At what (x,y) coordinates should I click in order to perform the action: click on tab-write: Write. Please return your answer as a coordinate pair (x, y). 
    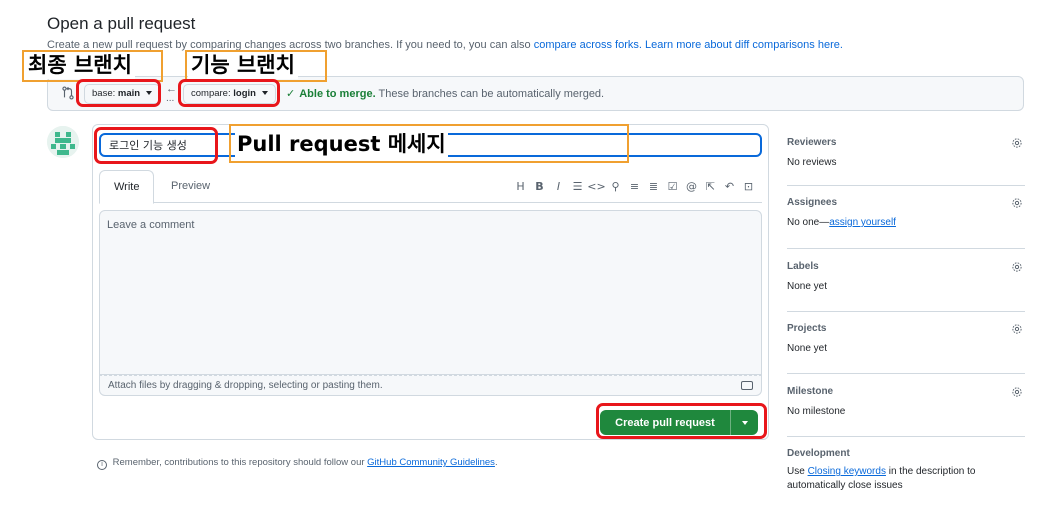
    Looking at the image, I should click on (127, 187).